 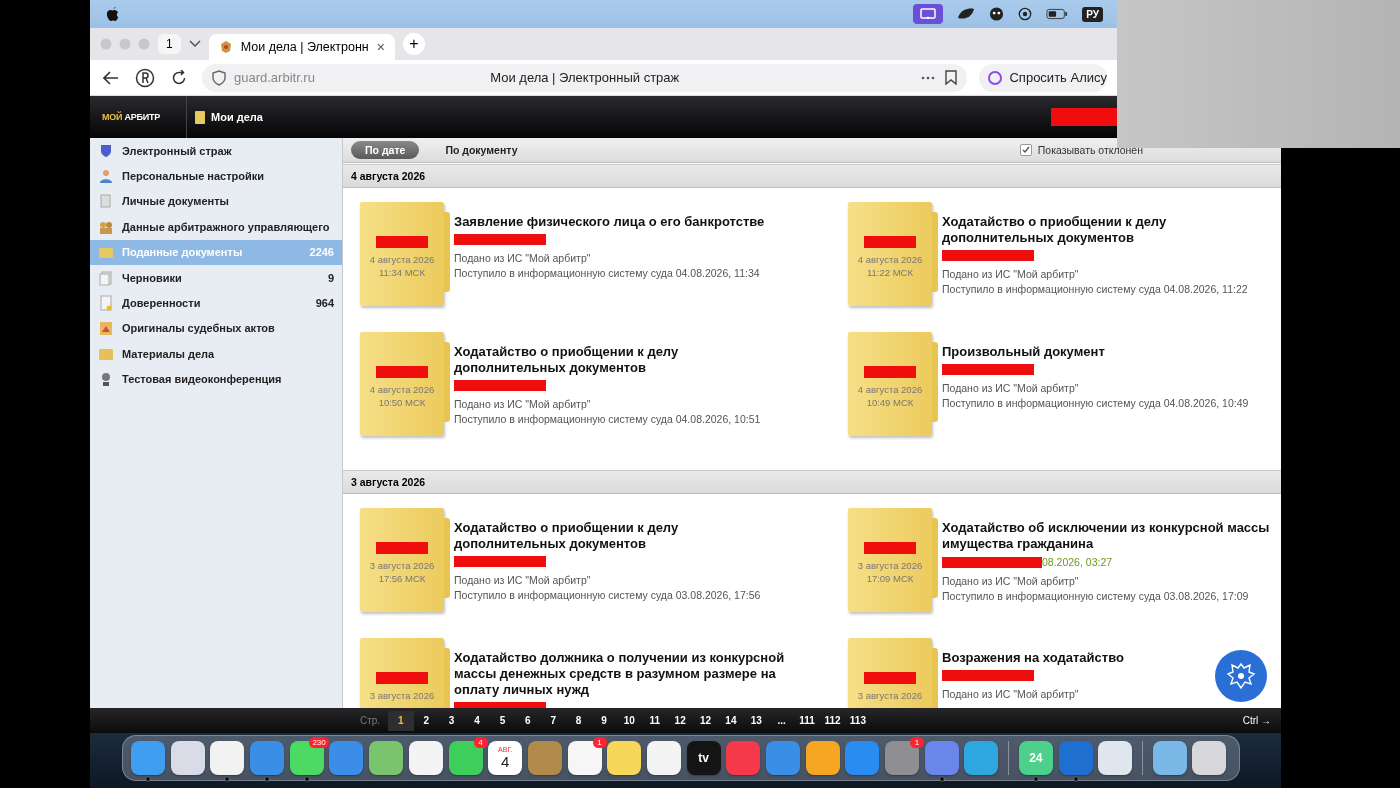 What do you see at coordinates (928, 14) in the screenshot?
I see `screen-mirroring-icon` at bounding box center [928, 14].